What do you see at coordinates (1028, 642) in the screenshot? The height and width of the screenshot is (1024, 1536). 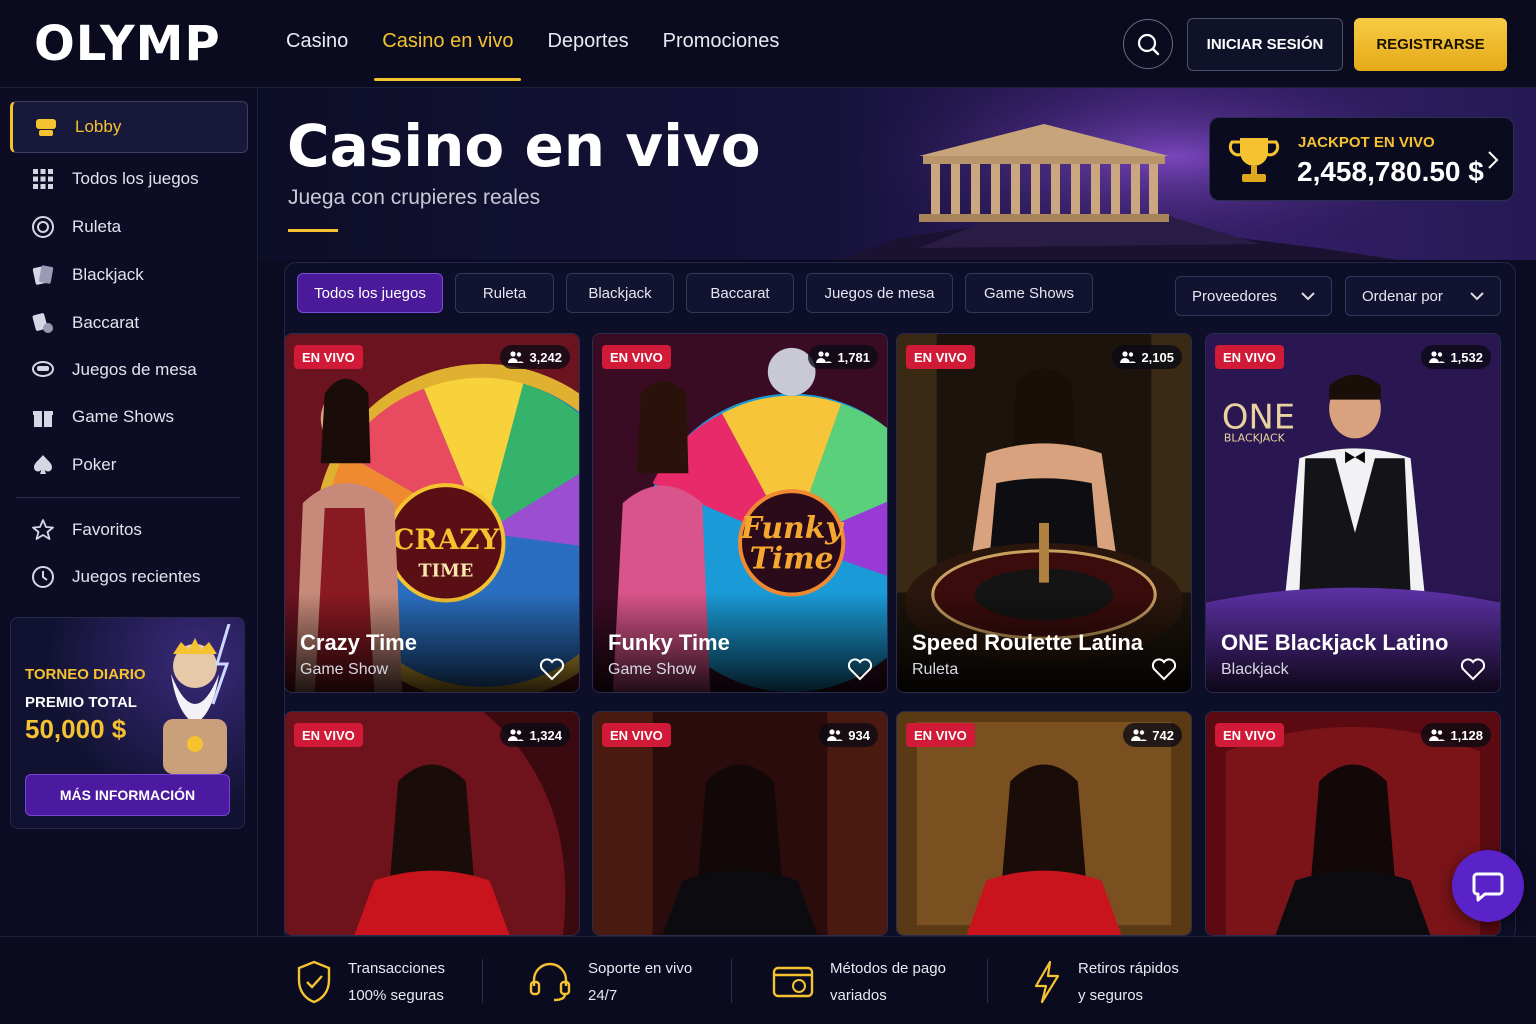 I see `game-name: Speed Roulette Latina` at bounding box center [1028, 642].